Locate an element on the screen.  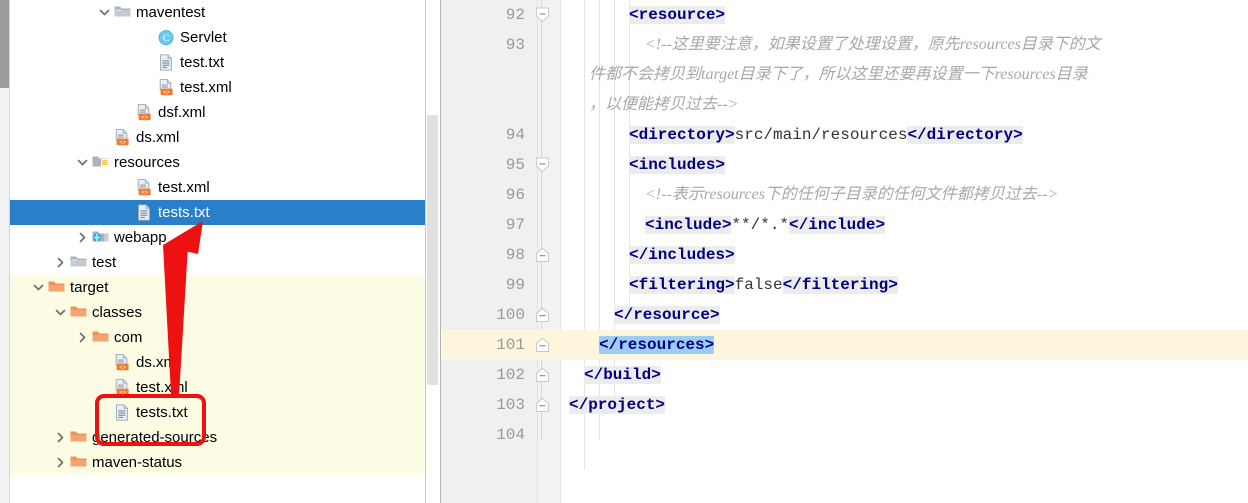
tree-item-com: com is located at coordinates (225, 337).